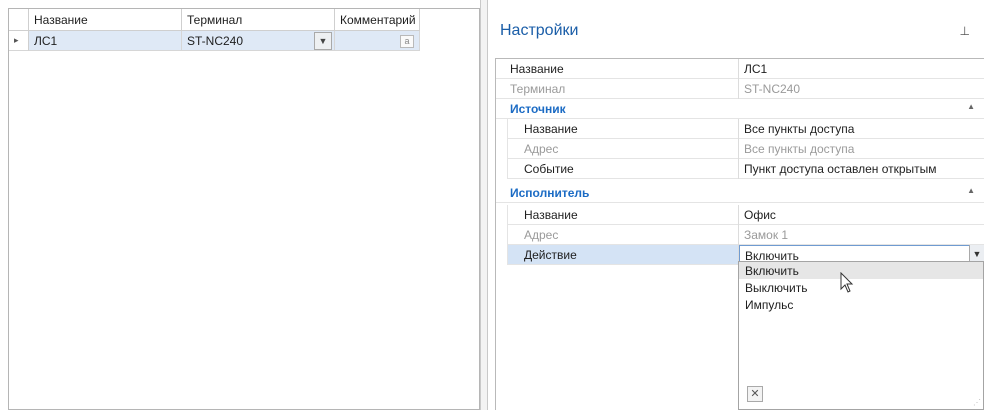 The width and height of the screenshot is (984, 410). What do you see at coordinates (539, 30) in the screenshot?
I see `panel-title: Настройки` at bounding box center [539, 30].